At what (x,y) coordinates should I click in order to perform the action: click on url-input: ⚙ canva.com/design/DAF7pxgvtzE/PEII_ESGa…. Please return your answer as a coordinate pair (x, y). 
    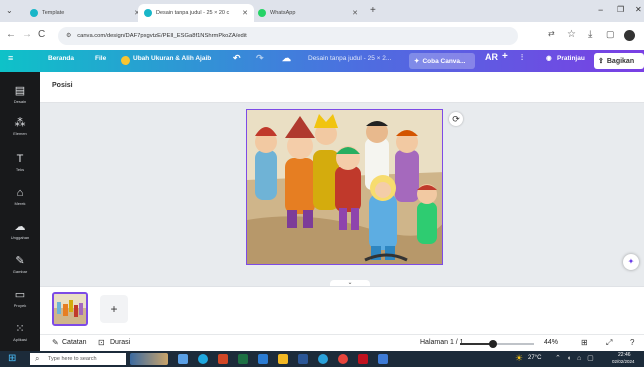
    Looking at the image, I should click on (288, 36).